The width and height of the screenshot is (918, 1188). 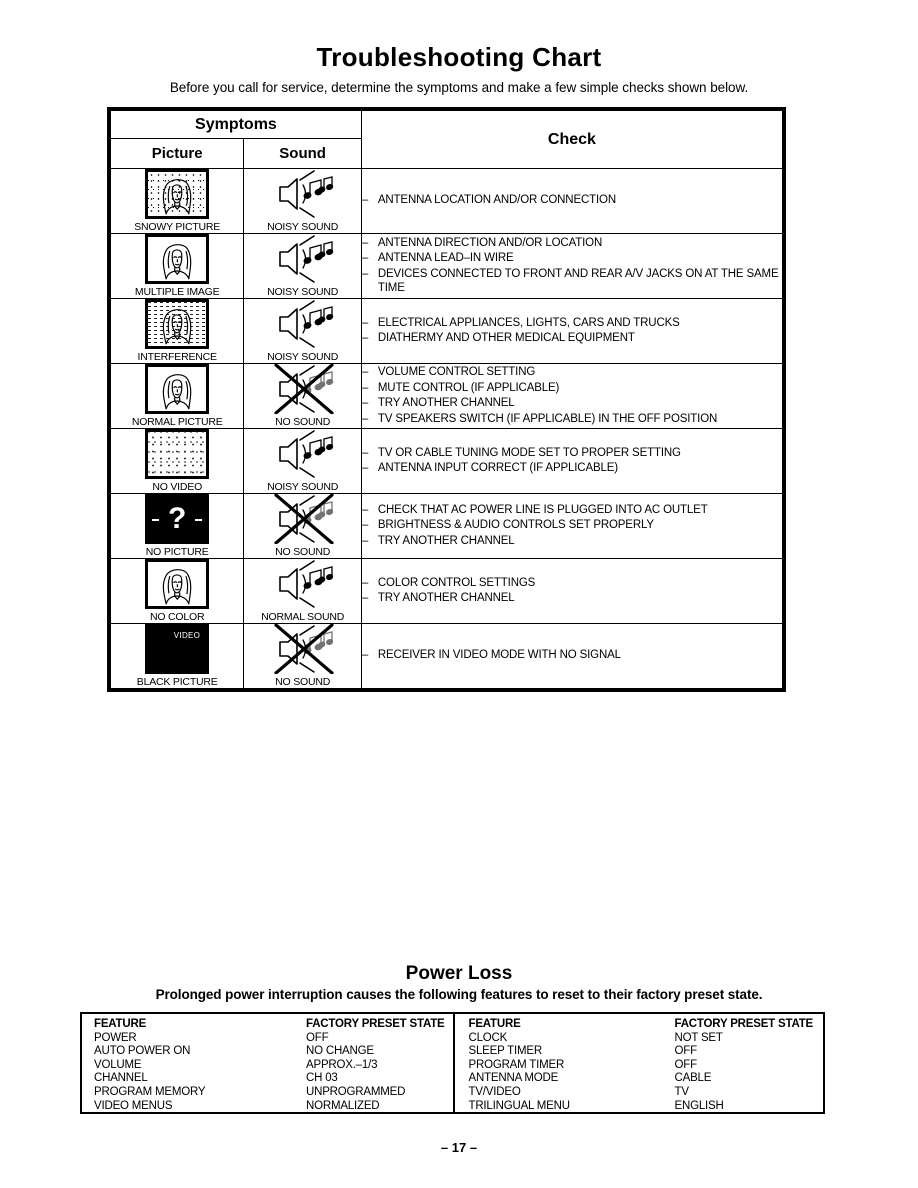 What do you see at coordinates (572, 388) in the screenshot?
I see `check-item: MUTE CONTROL (IF APPLICABLE)` at bounding box center [572, 388].